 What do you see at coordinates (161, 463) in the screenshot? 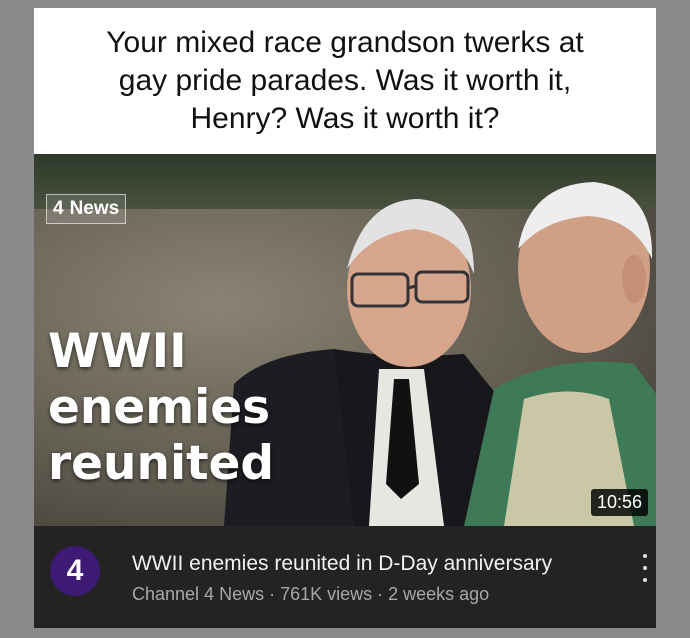
I see `headline-line-3: reunited` at bounding box center [161, 463].